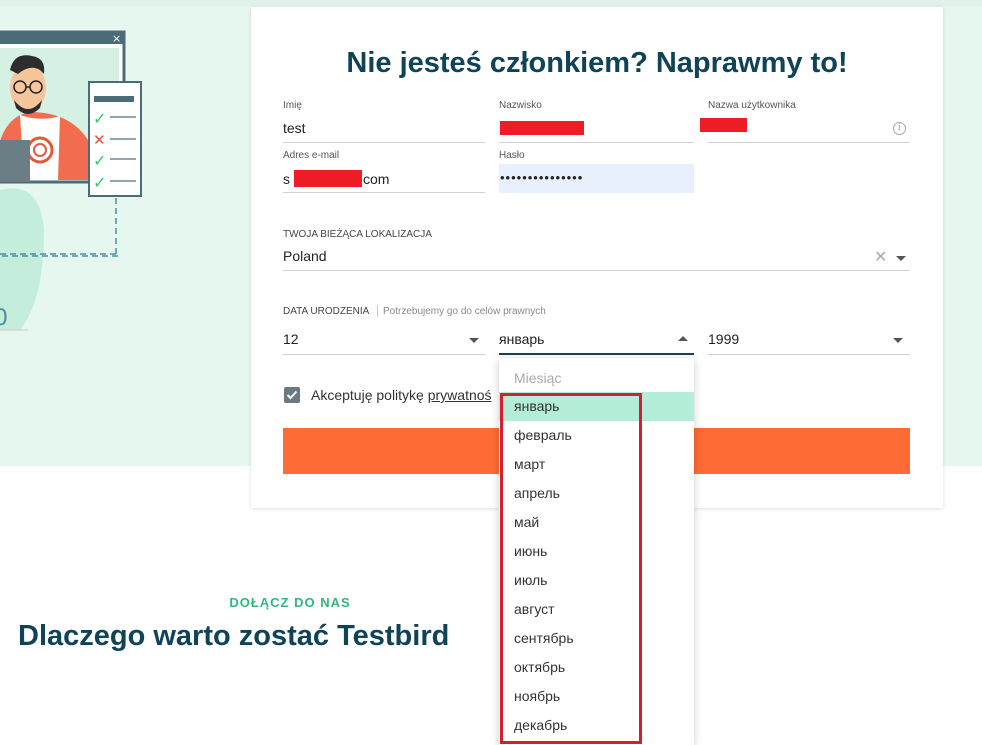  Describe the element at coordinates (71, 180) in the screenshot. I see `tester-illustration: × ✓ ✕ ✓ ✓ 0` at that location.